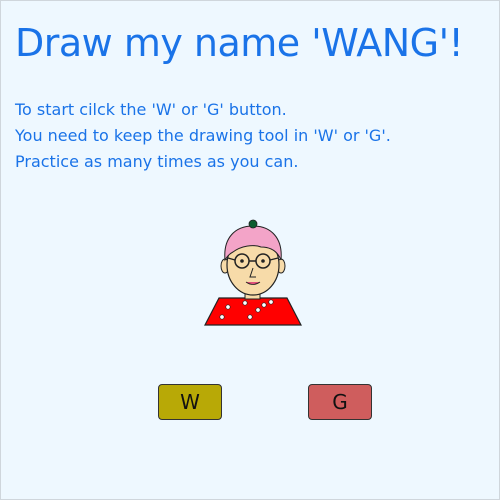  Describe the element at coordinates (253, 311) in the screenshot. I see `shirt-shape` at that location.